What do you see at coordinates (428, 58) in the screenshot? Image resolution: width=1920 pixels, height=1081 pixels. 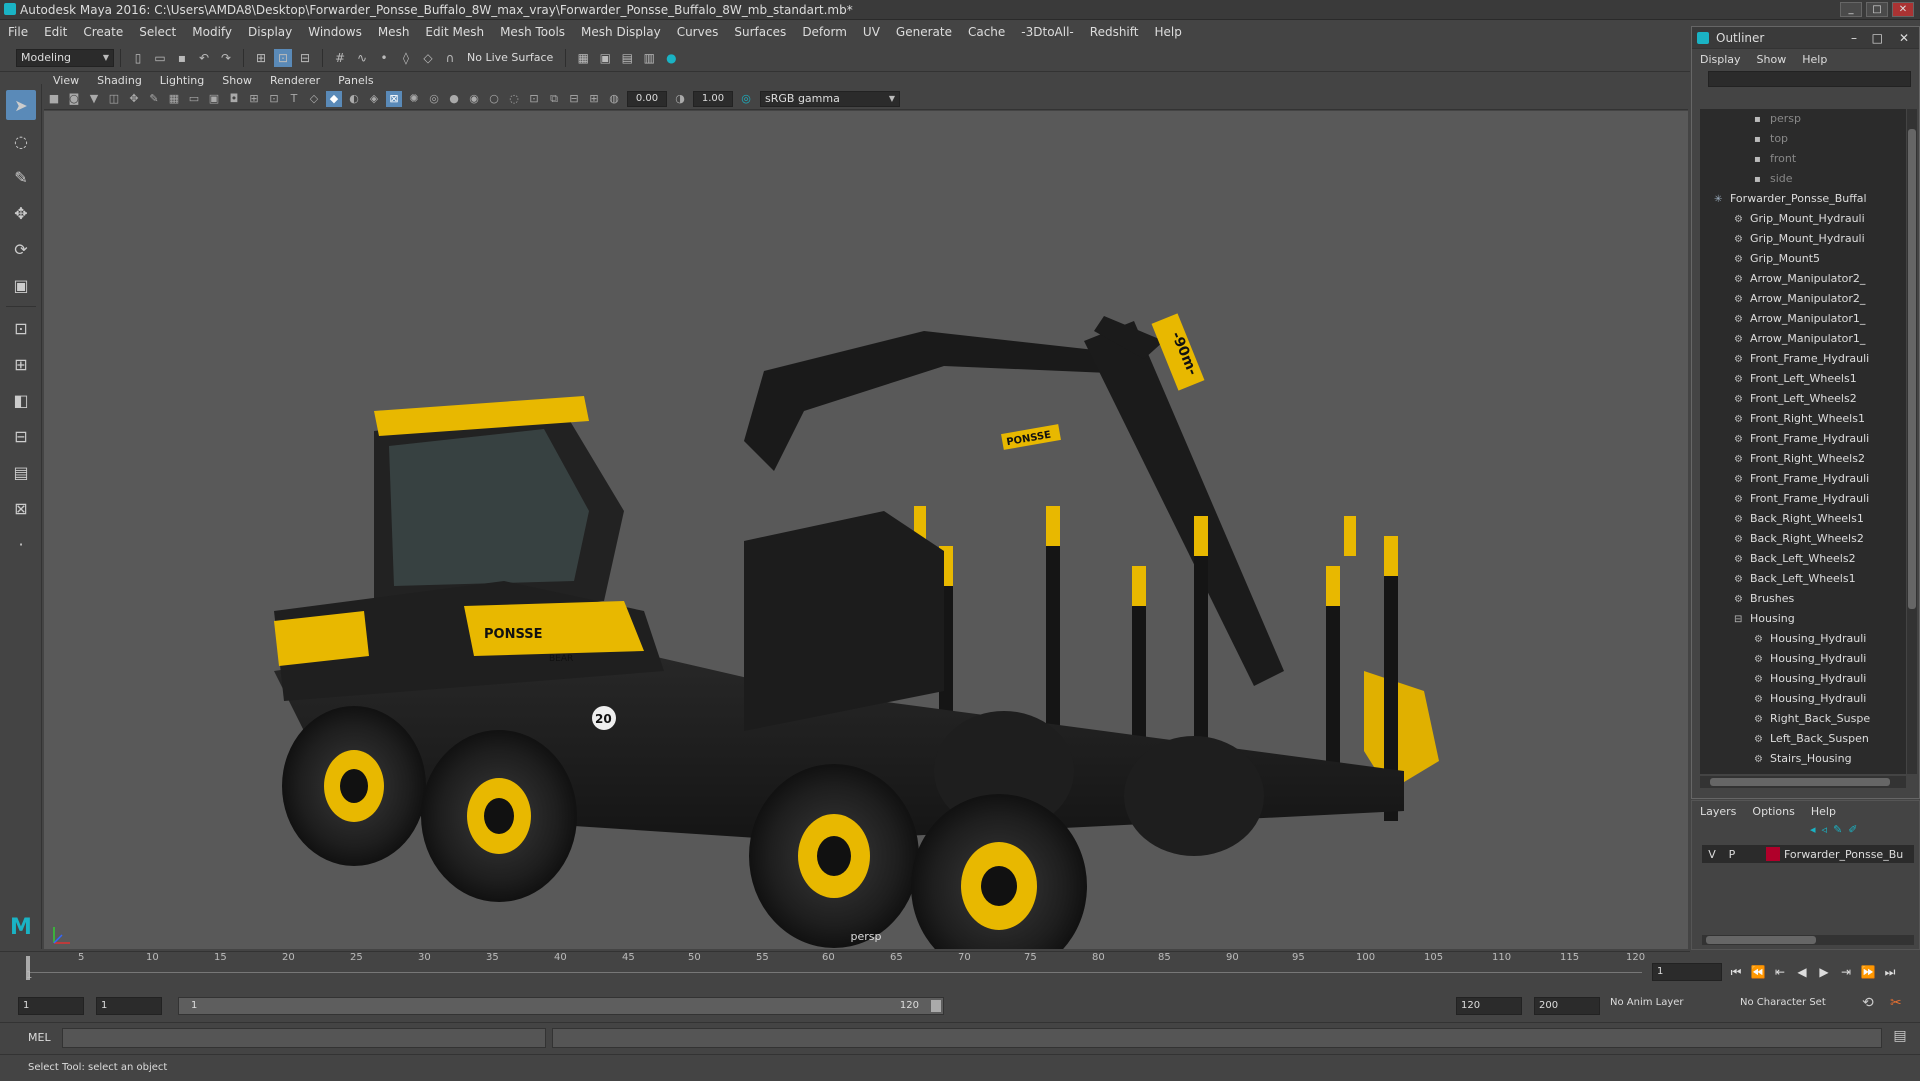 I see `snap-surface-icon: ◇` at bounding box center [428, 58].